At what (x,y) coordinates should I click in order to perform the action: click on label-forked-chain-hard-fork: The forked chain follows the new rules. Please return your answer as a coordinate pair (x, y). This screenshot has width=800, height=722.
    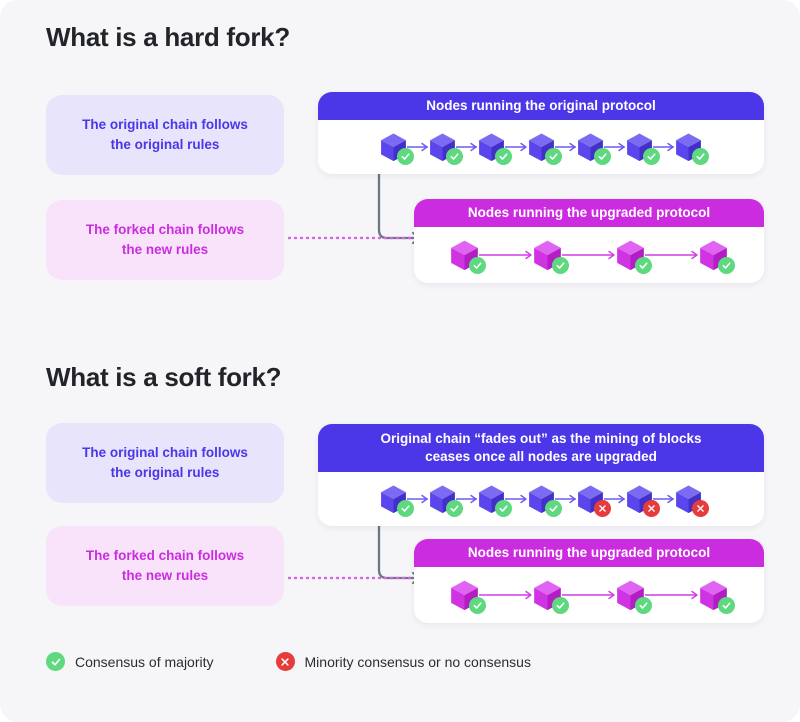
    Looking at the image, I should click on (165, 240).